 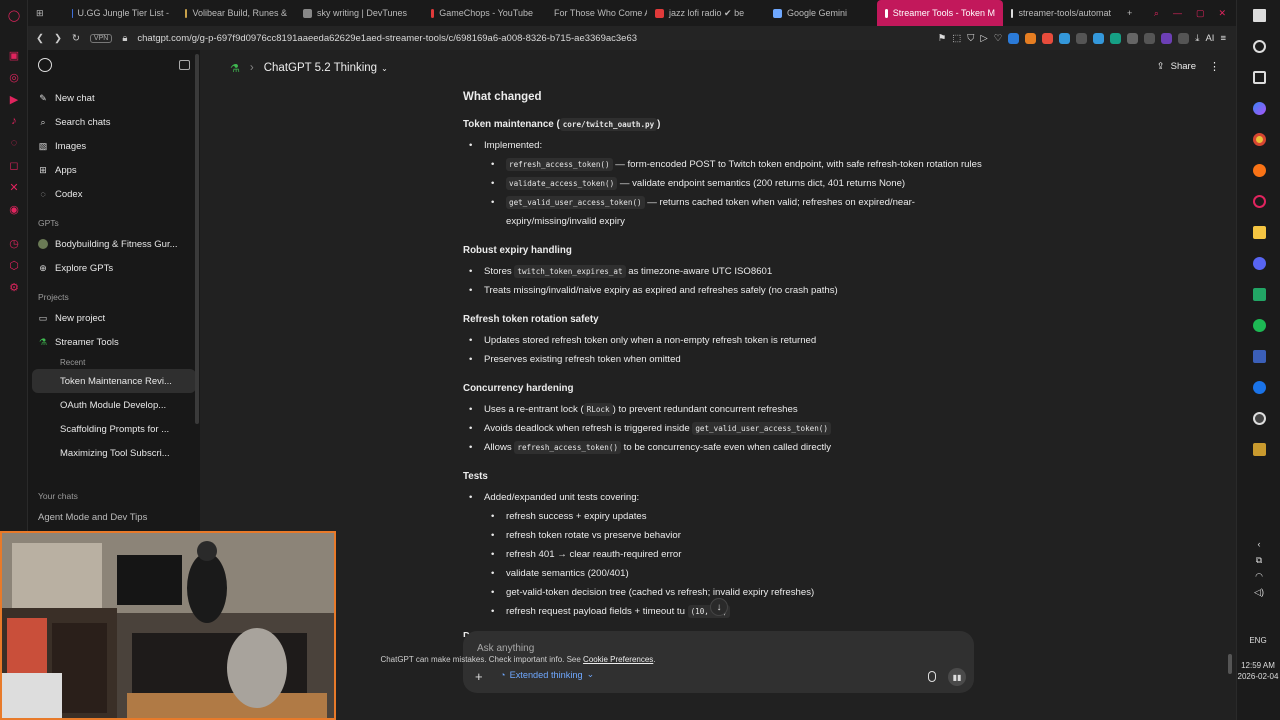 I want to click on twitch-icon: ▣, so click(x=14, y=55).